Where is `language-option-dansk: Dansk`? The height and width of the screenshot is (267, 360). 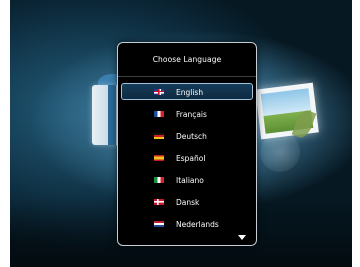
language-option-dansk: Dansk is located at coordinates (187, 202).